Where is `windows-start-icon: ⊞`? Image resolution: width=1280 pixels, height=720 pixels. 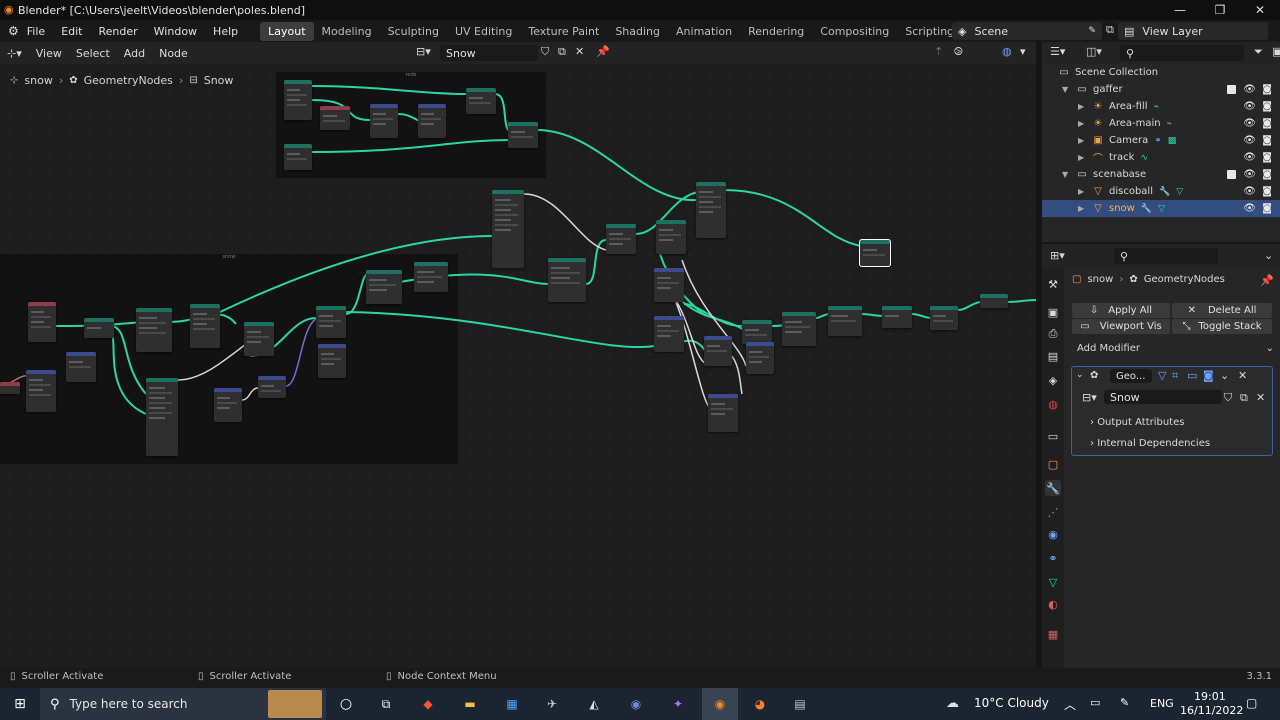
windows-start-icon: ⊞ is located at coordinates (20, 704).